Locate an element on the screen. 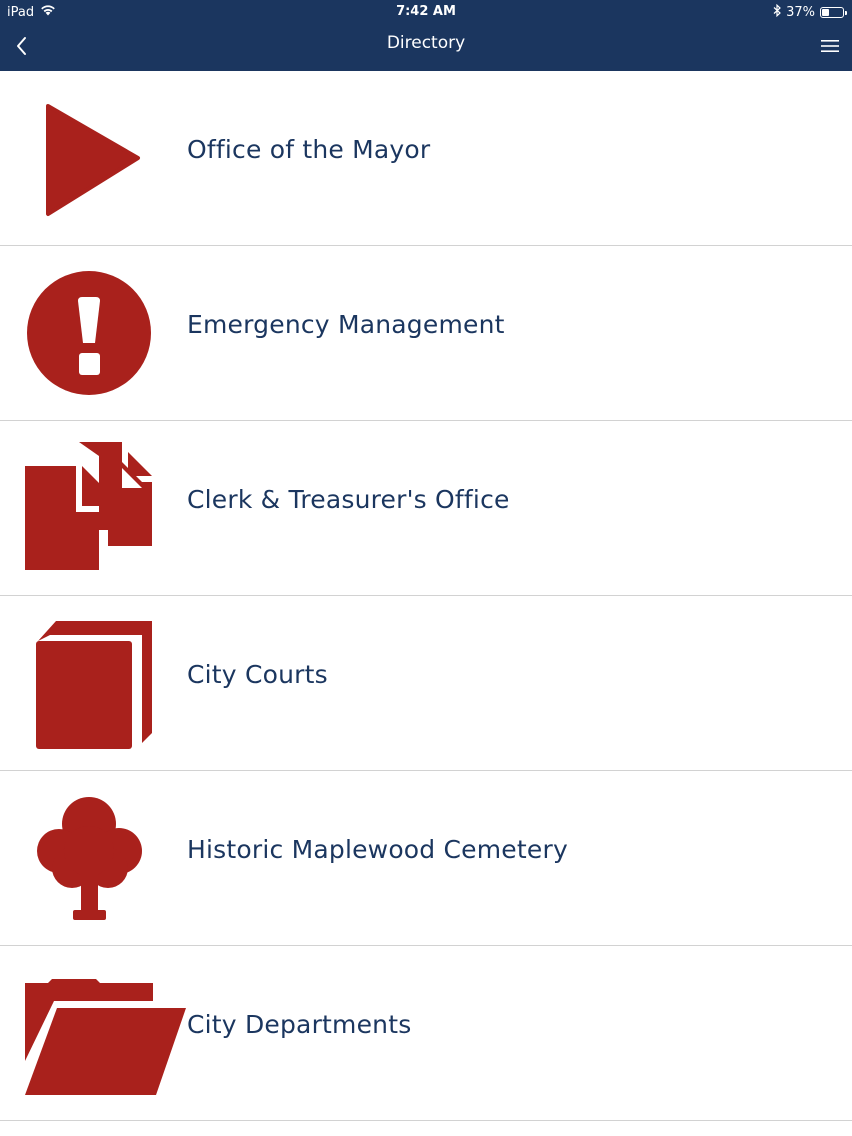  status-bar: iPad 7:42 AM 37% is located at coordinates (426, 12).